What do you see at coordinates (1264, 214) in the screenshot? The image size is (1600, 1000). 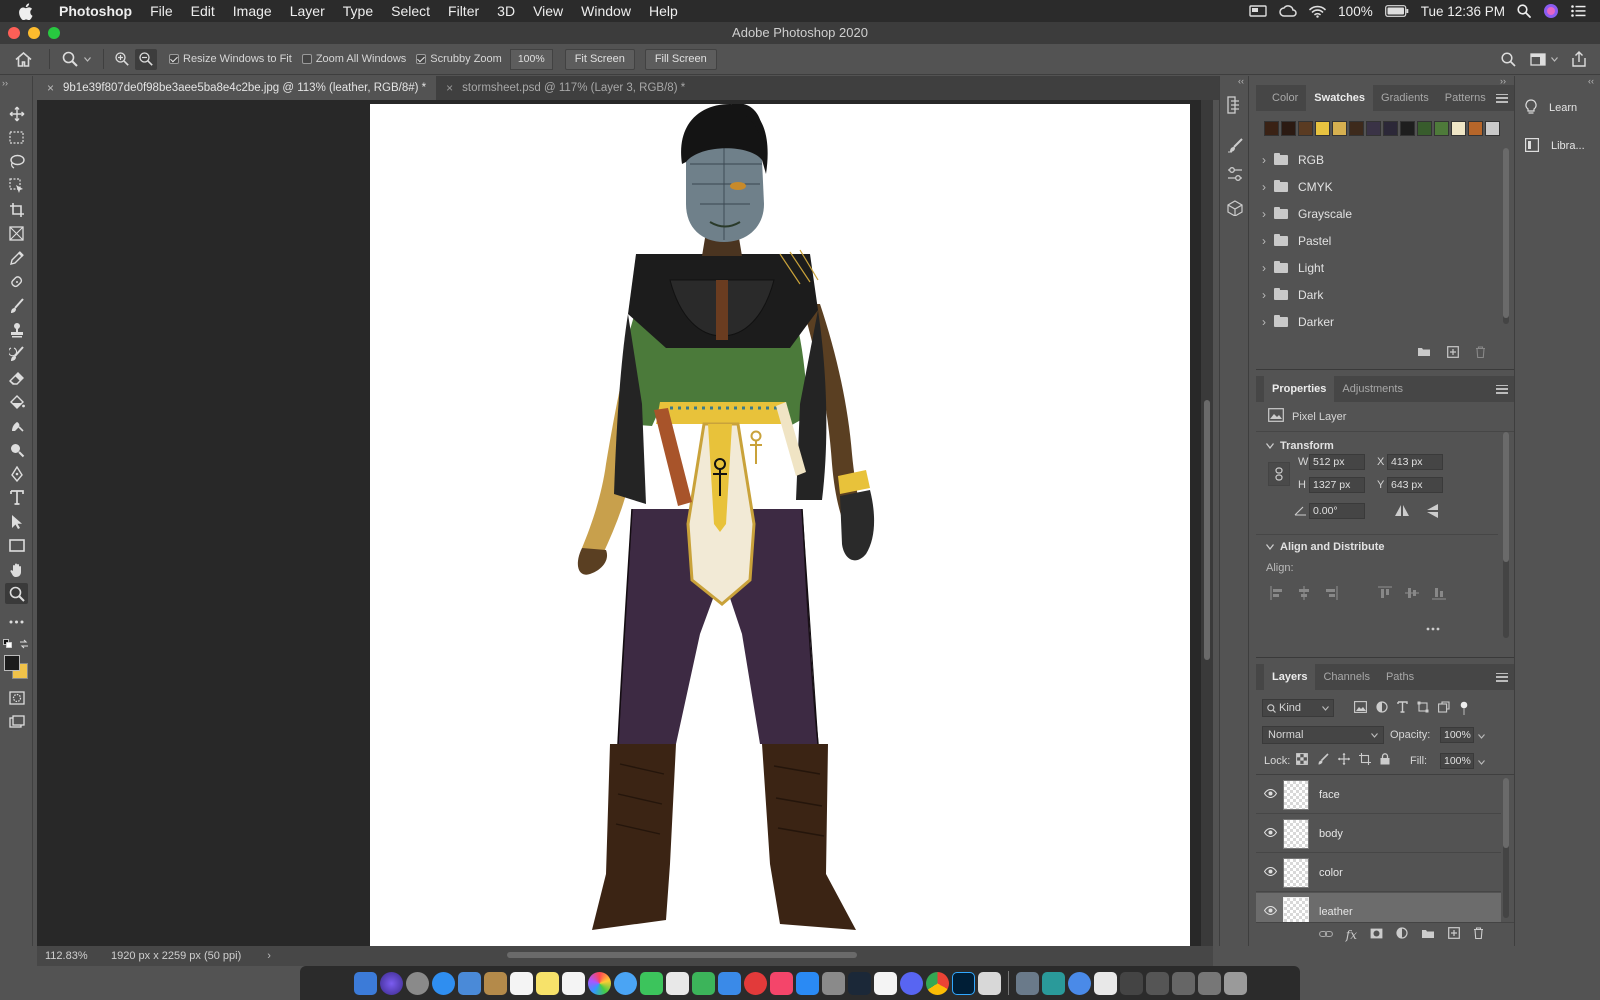 I see `chevron-right-icon: ›` at bounding box center [1264, 214].